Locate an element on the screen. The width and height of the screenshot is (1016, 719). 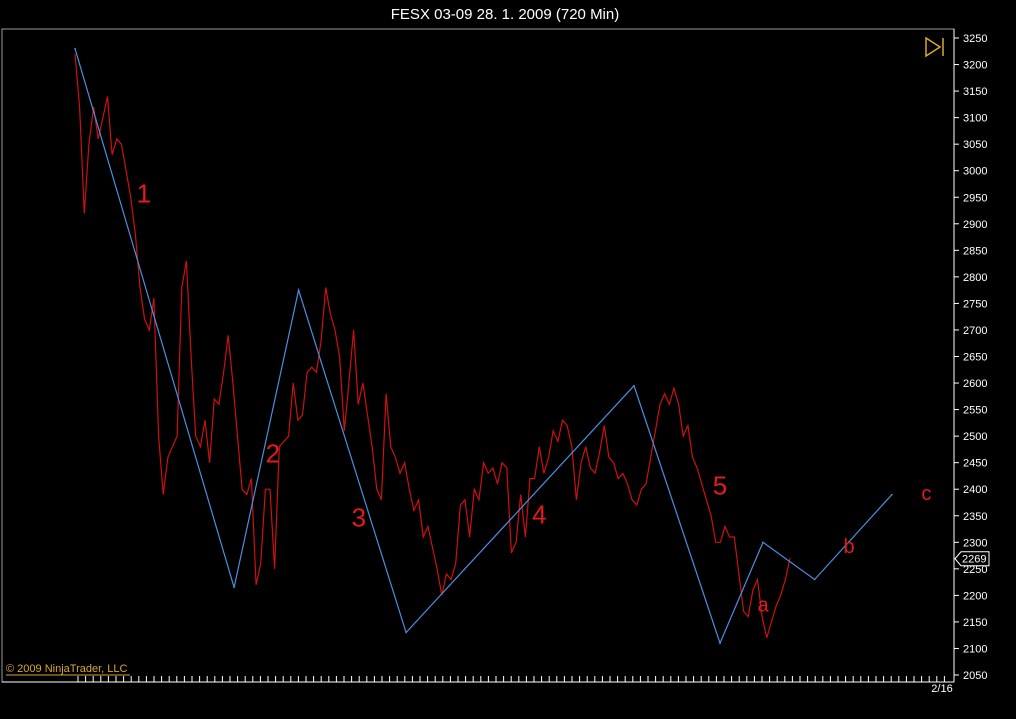
y-tick-label: 2700 is located at coordinates (975, 331).